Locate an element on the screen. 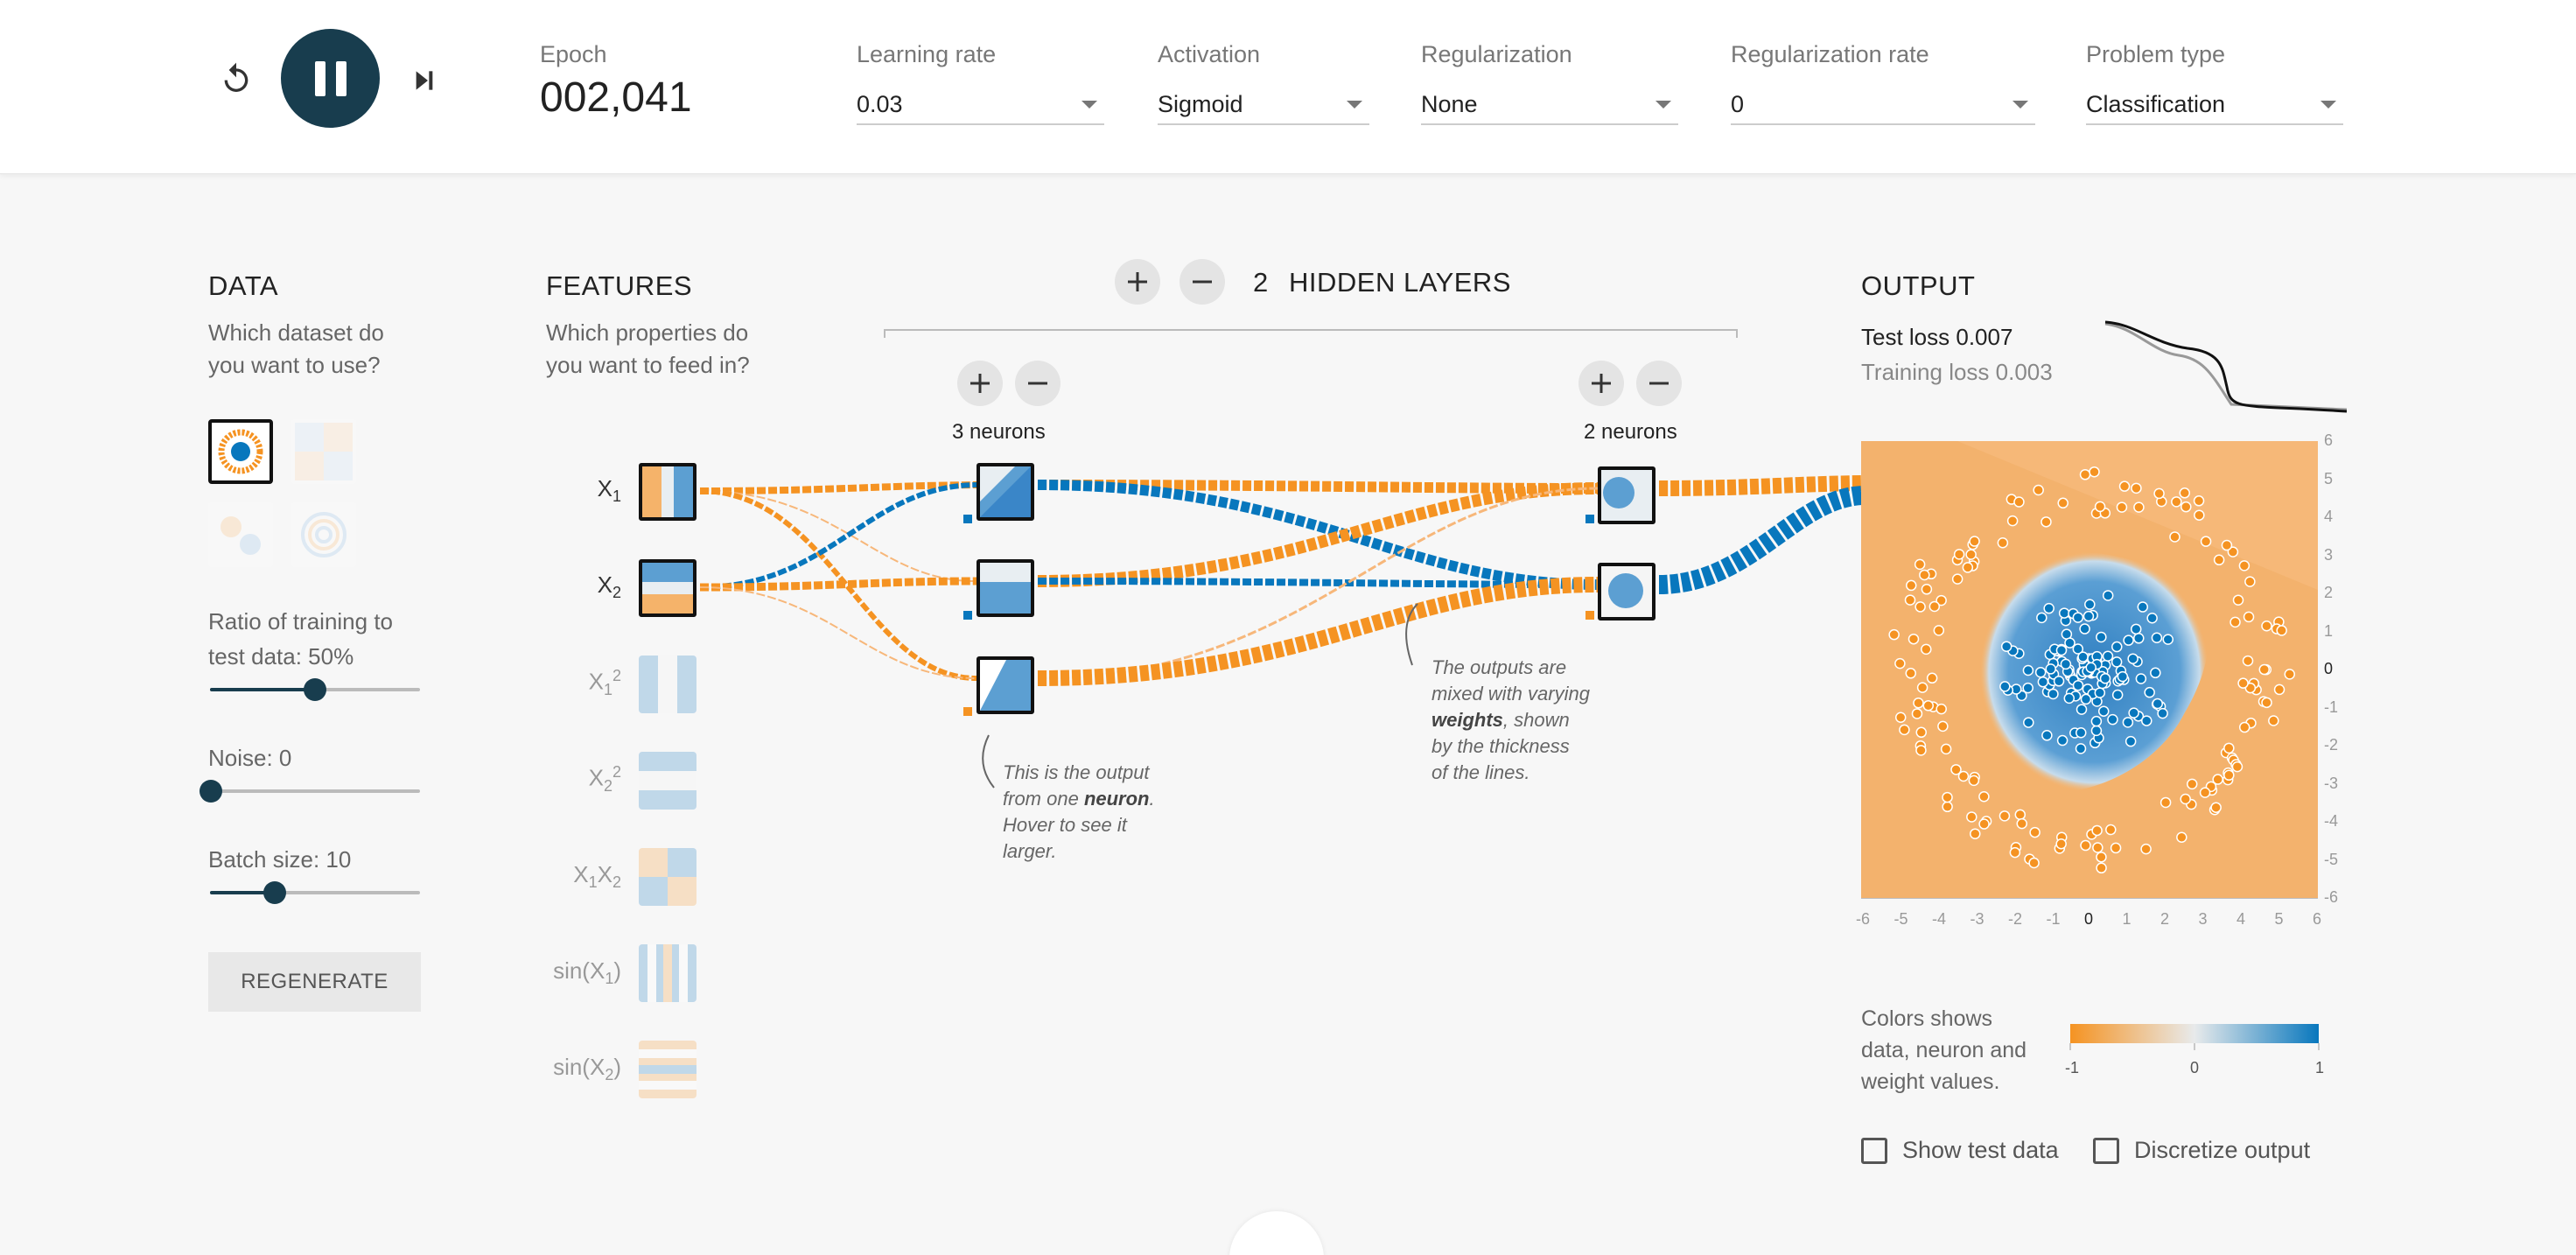  legend-tick-min: -1 is located at coordinates (2072, 1067).